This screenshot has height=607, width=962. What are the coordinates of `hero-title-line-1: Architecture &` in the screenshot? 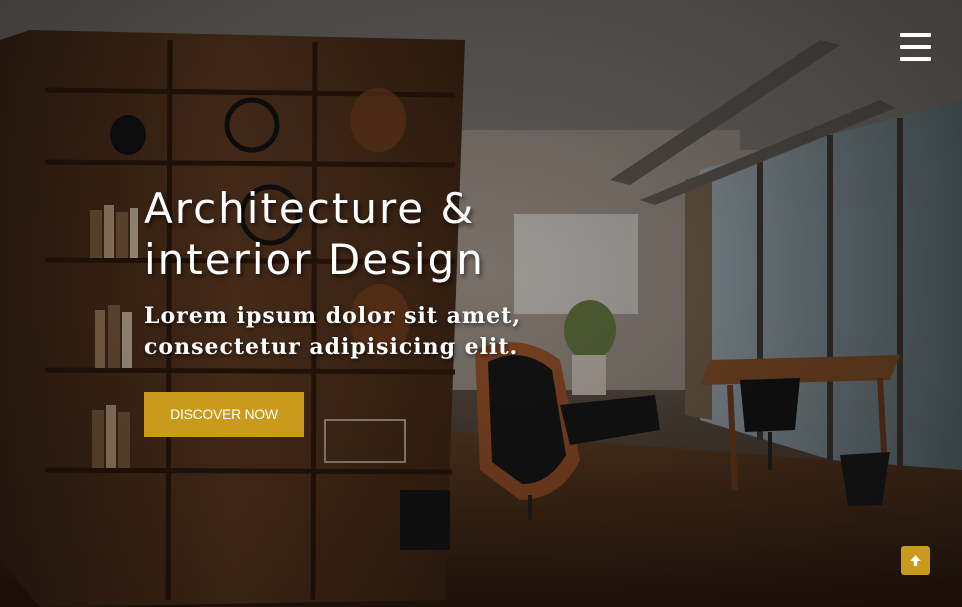 It's located at (310, 208).